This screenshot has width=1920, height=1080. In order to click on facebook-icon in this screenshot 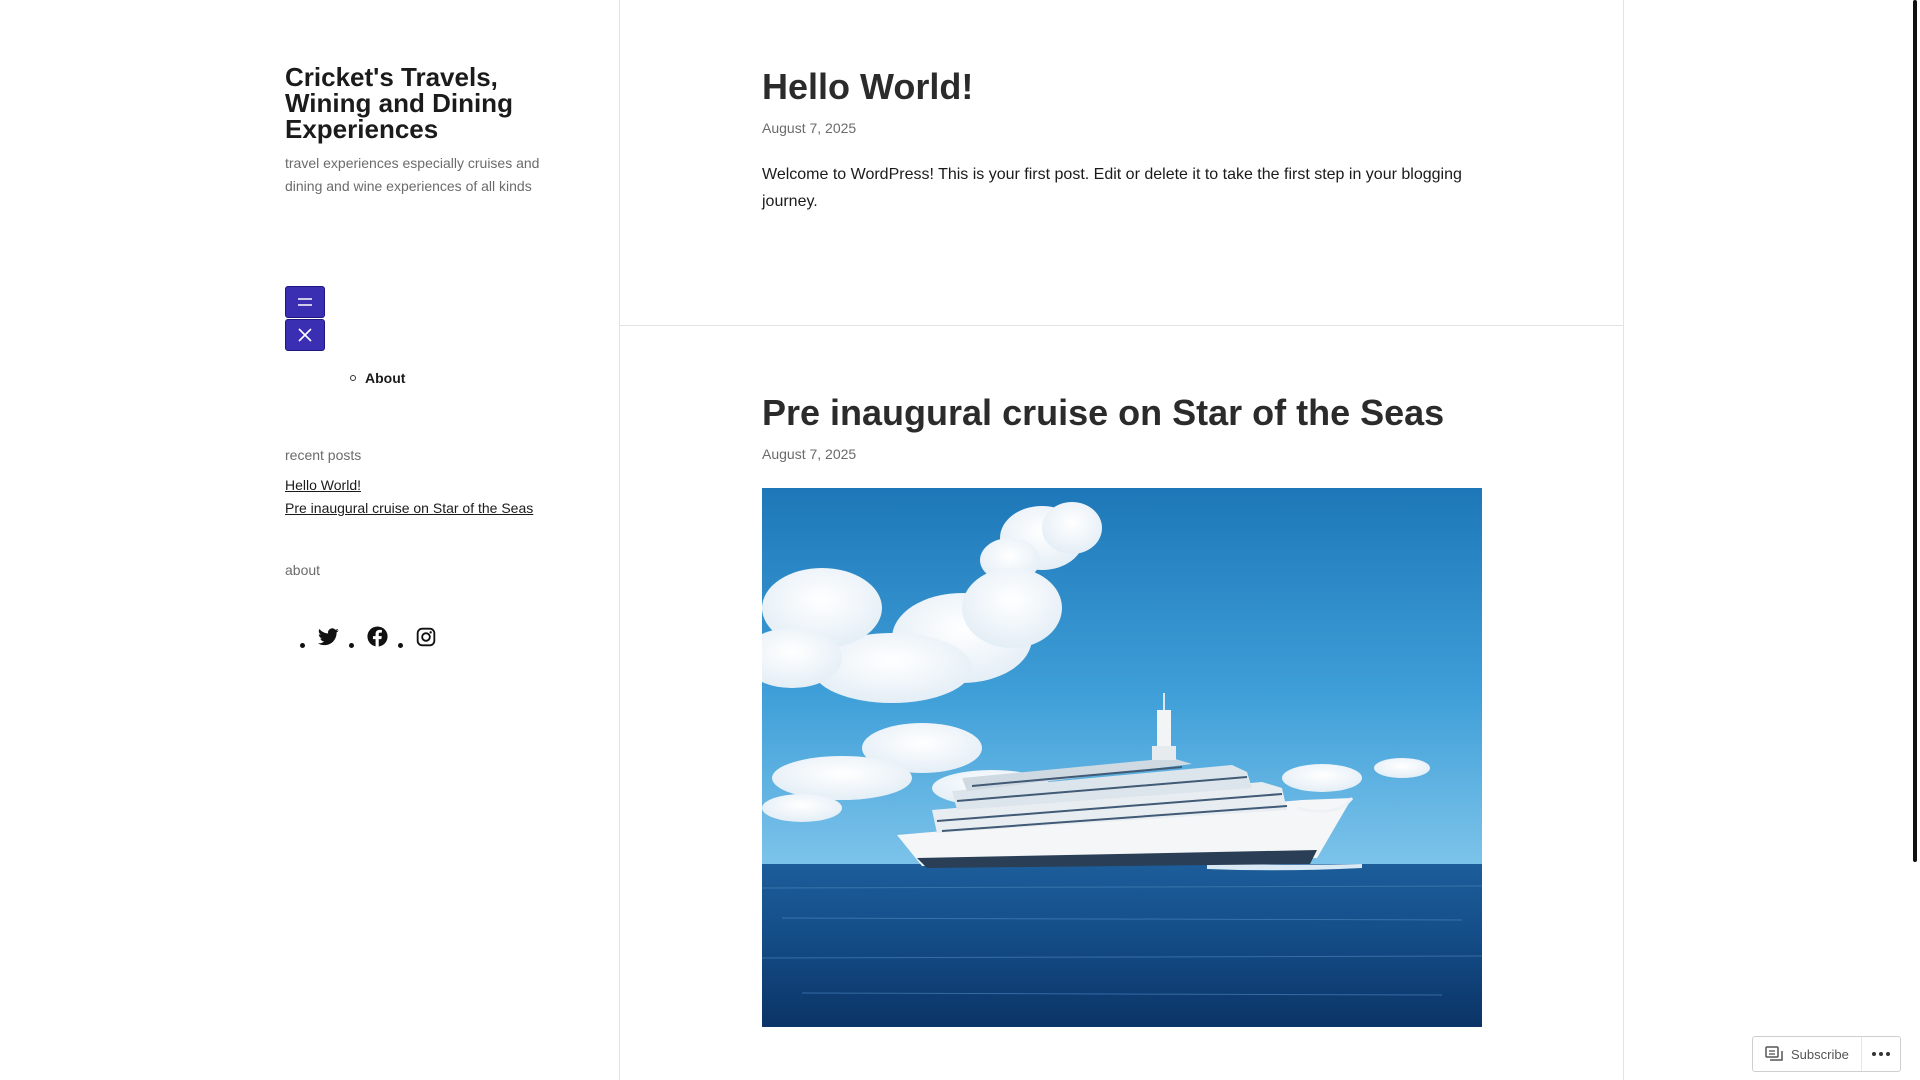, I will do `click(377, 637)`.